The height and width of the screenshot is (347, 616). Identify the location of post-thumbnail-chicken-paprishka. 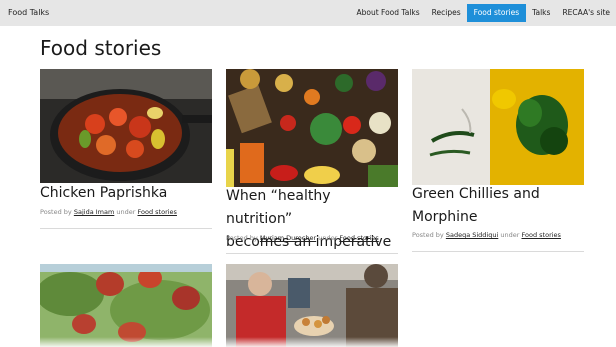
(126, 126).